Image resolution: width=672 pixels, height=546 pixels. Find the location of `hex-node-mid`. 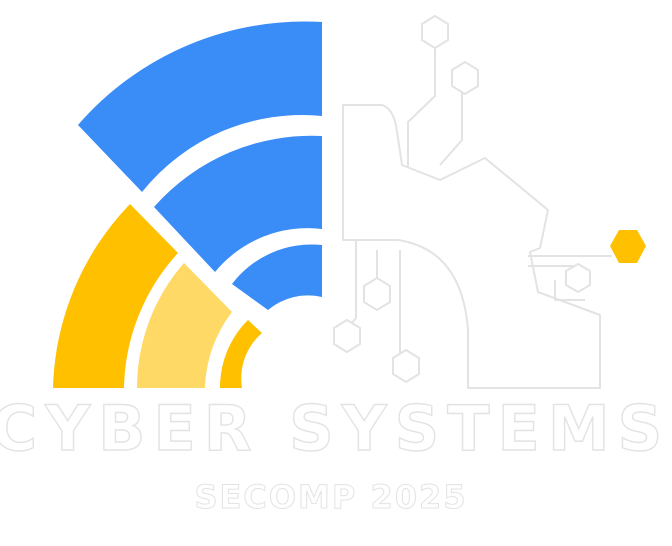

hex-node-mid is located at coordinates (377, 294).